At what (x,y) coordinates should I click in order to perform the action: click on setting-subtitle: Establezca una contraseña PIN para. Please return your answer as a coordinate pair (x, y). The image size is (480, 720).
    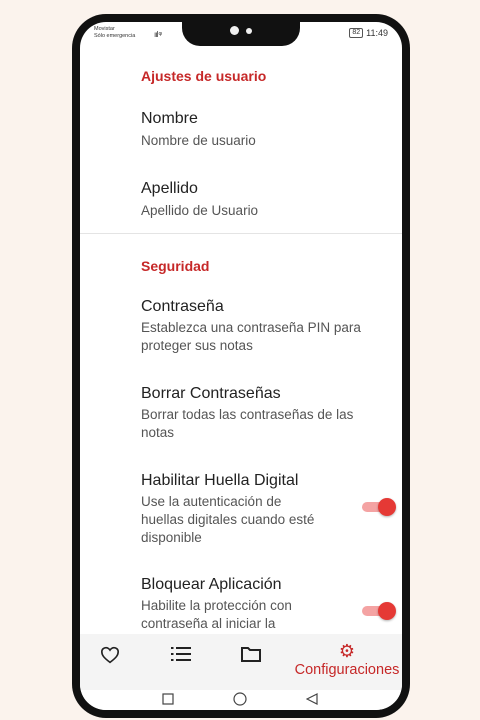
    Looking at the image, I should click on (251, 327).